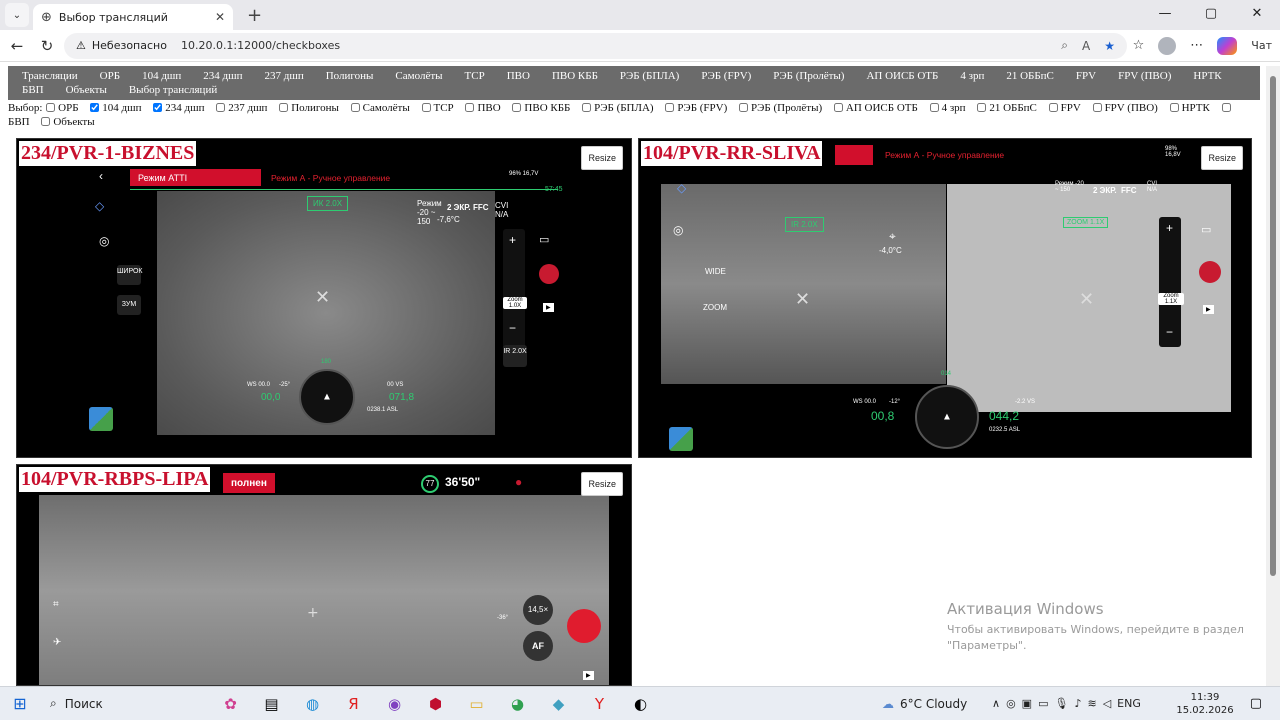  I want to click on selection-option: Объекты, so click(67, 122).